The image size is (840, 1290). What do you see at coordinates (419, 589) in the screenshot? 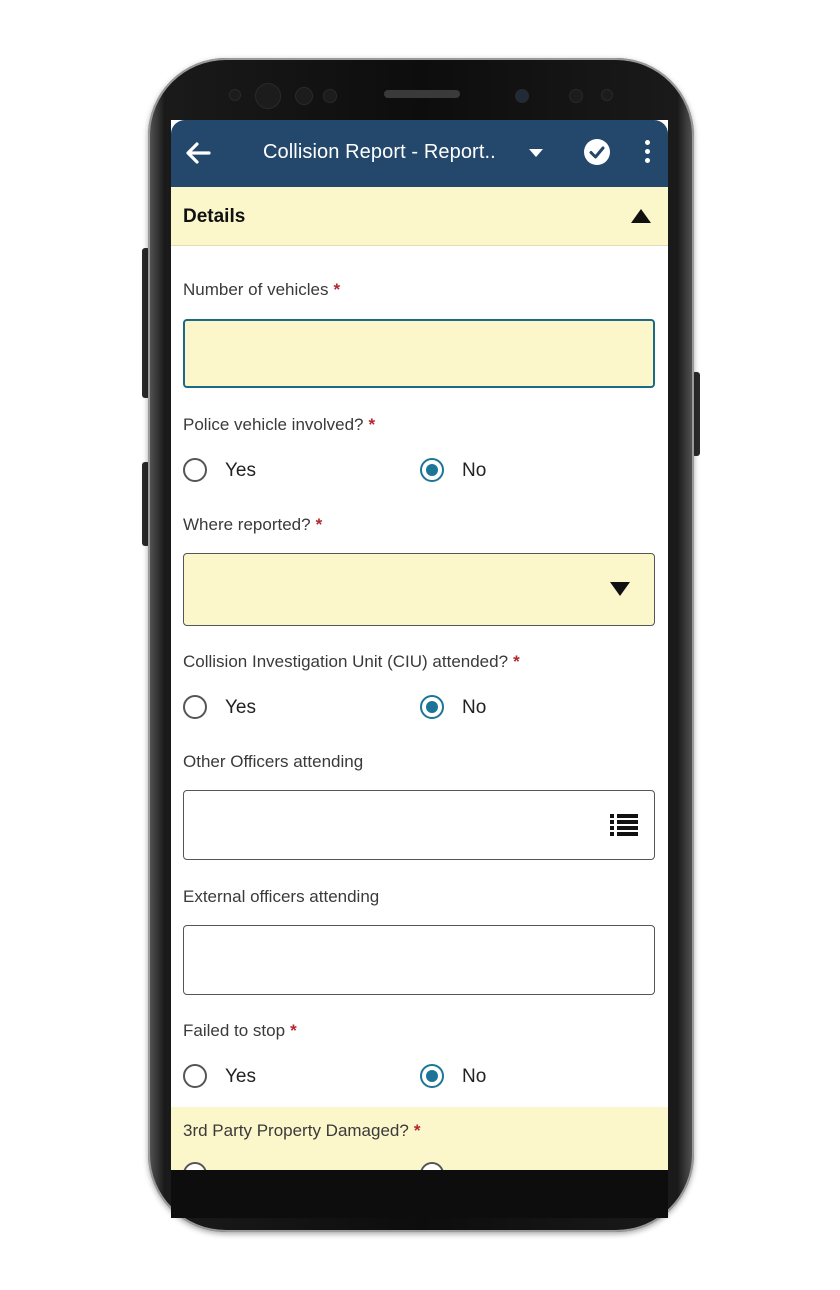
I see `where-reported-select` at bounding box center [419, 589].